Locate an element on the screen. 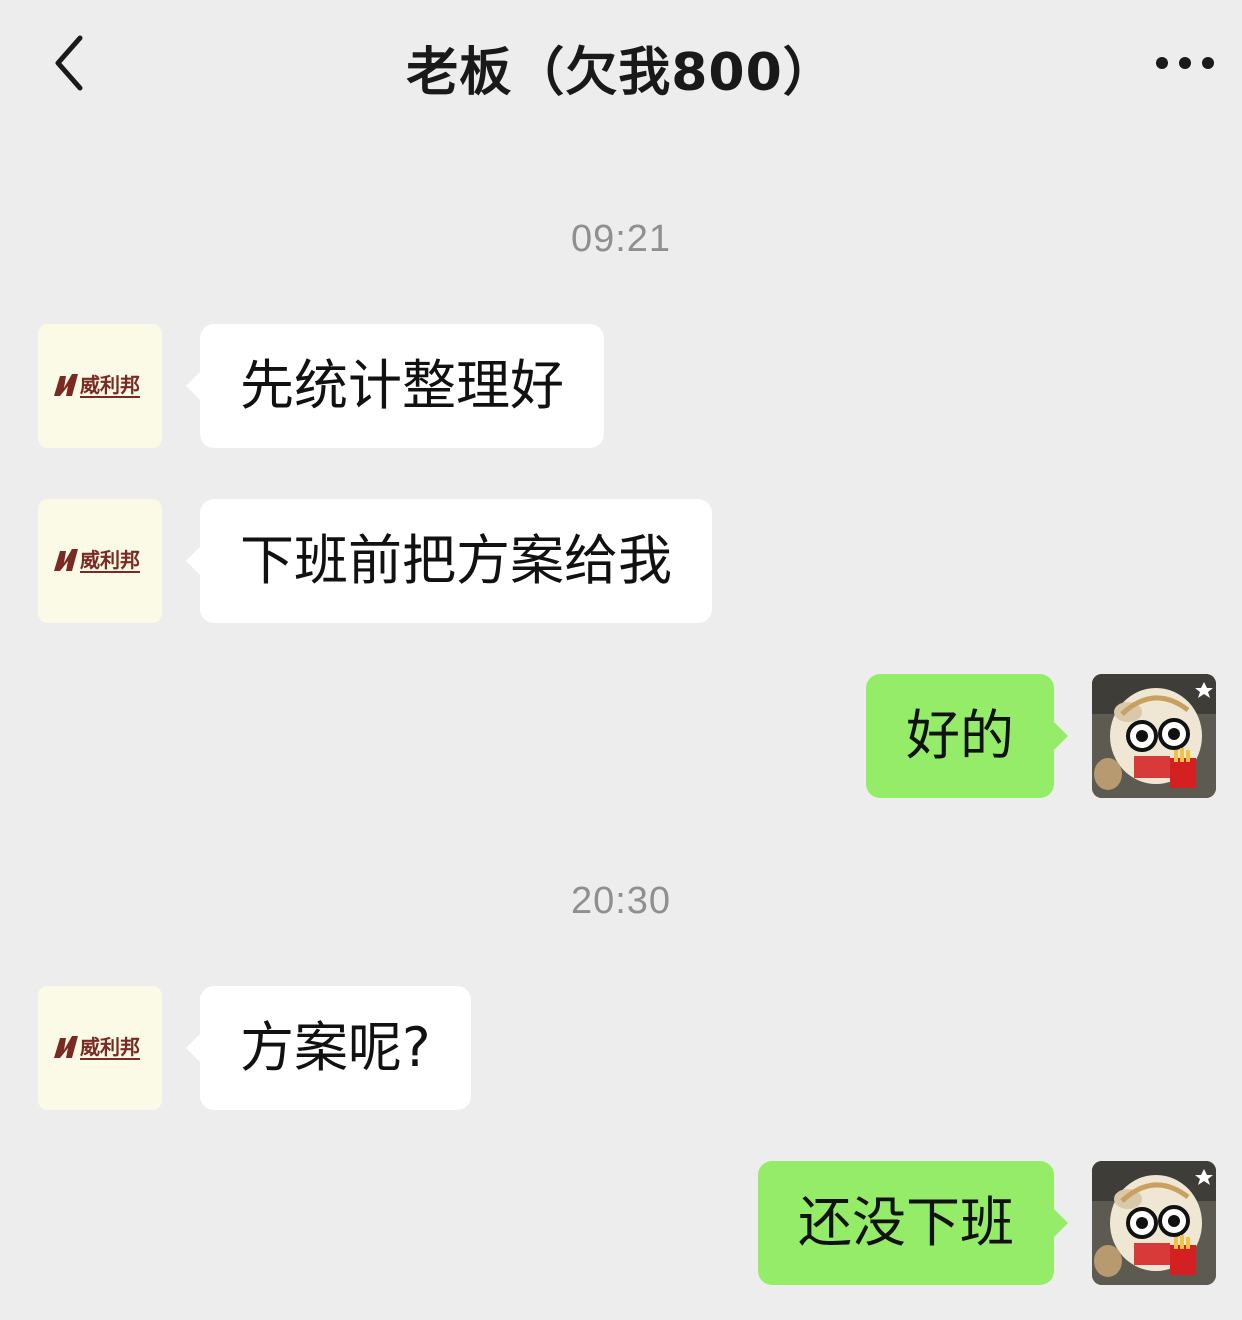  message-timestamp: 09:21 is located at coordinates (621, 239).